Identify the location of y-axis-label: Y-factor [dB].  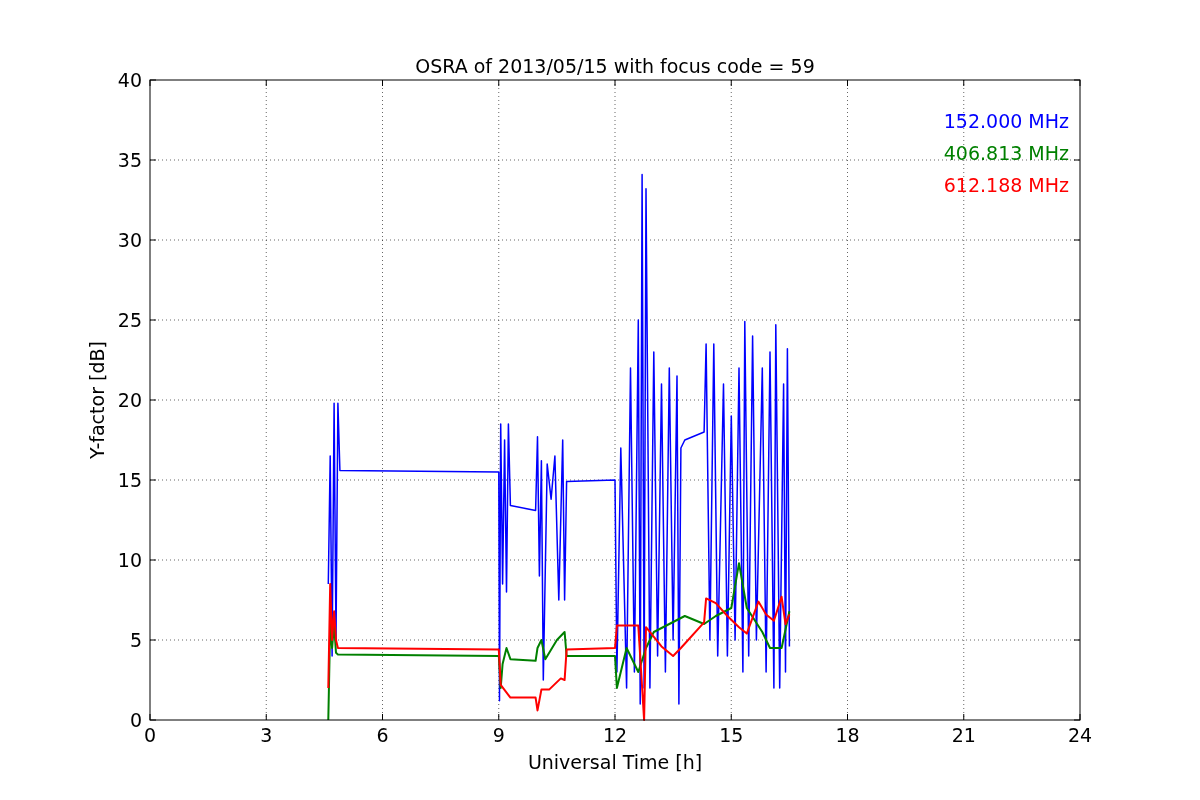
(97, 400).